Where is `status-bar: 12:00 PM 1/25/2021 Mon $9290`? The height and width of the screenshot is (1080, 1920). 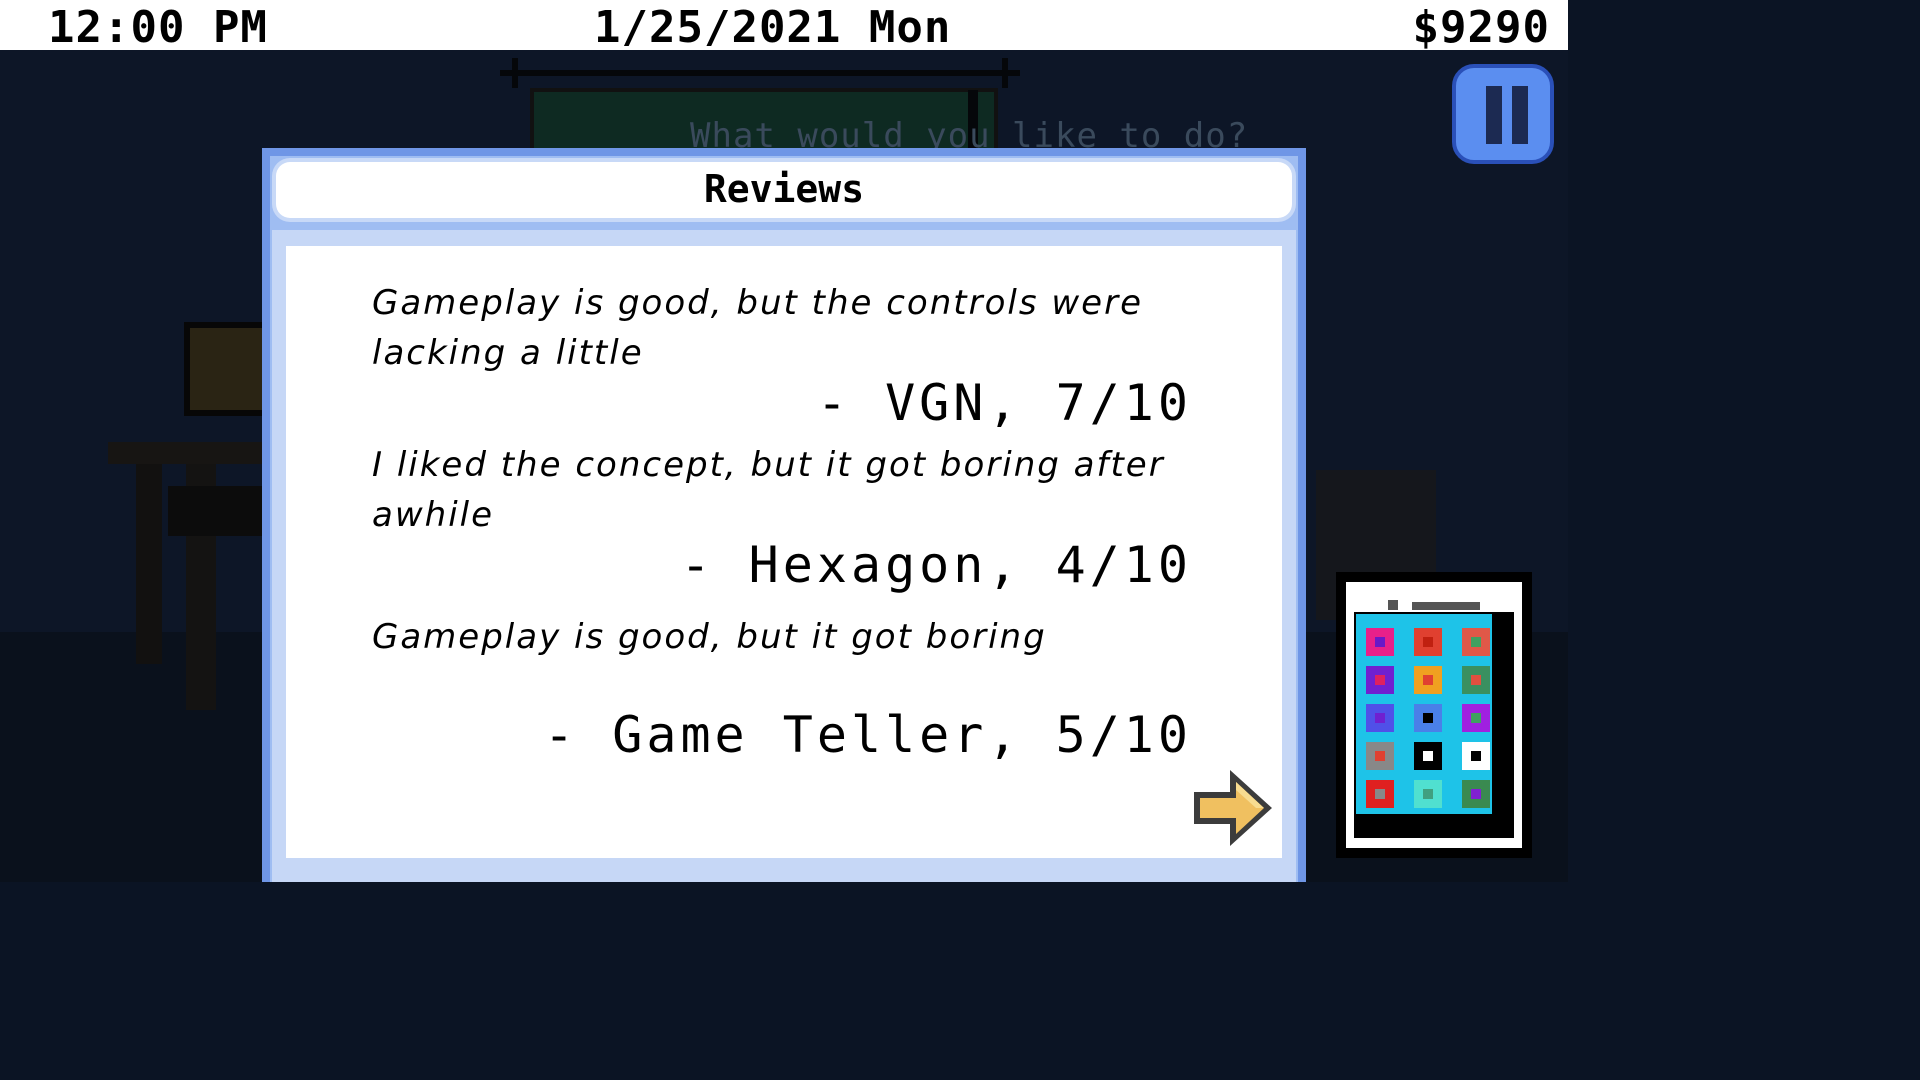 status-bar: 12:00 PM 1/25/2021 Mon $9290 is located at coordinates (784, 26).